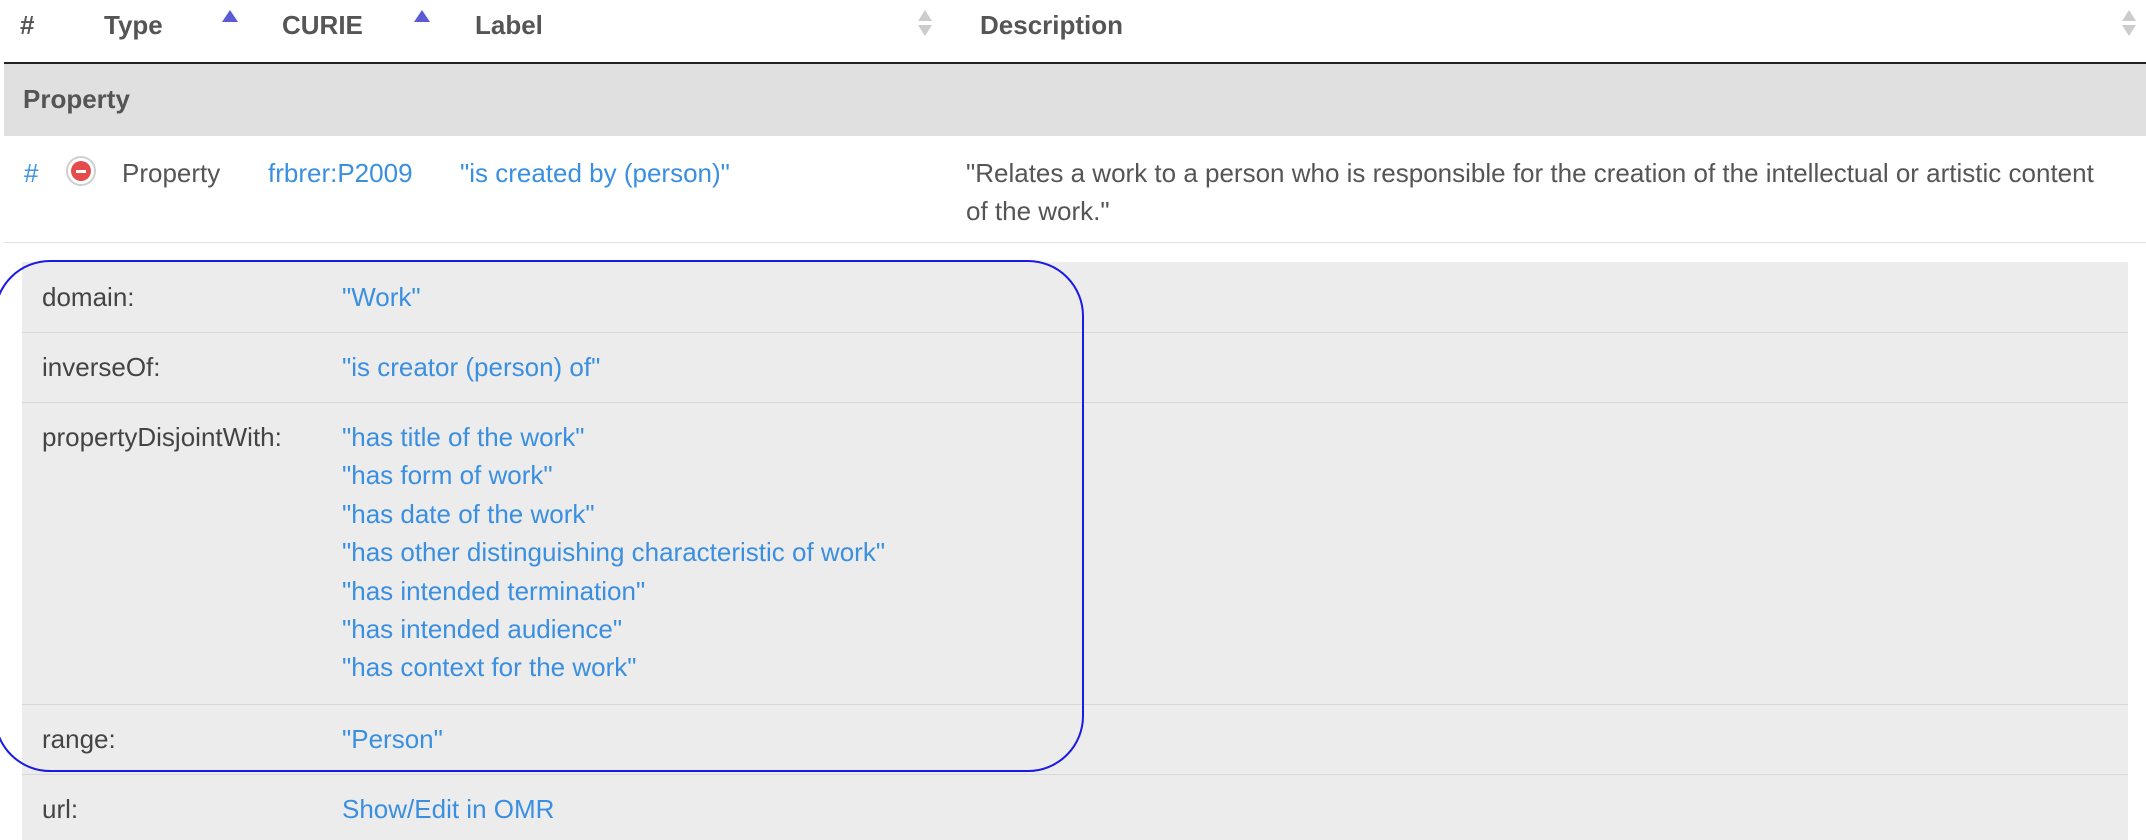 The height and width of the screenshot is (840, 2146). Describe the element at coordinates (1075, 739) in the screenshot. I see `detail-row-range: range: "Person"` at that location.